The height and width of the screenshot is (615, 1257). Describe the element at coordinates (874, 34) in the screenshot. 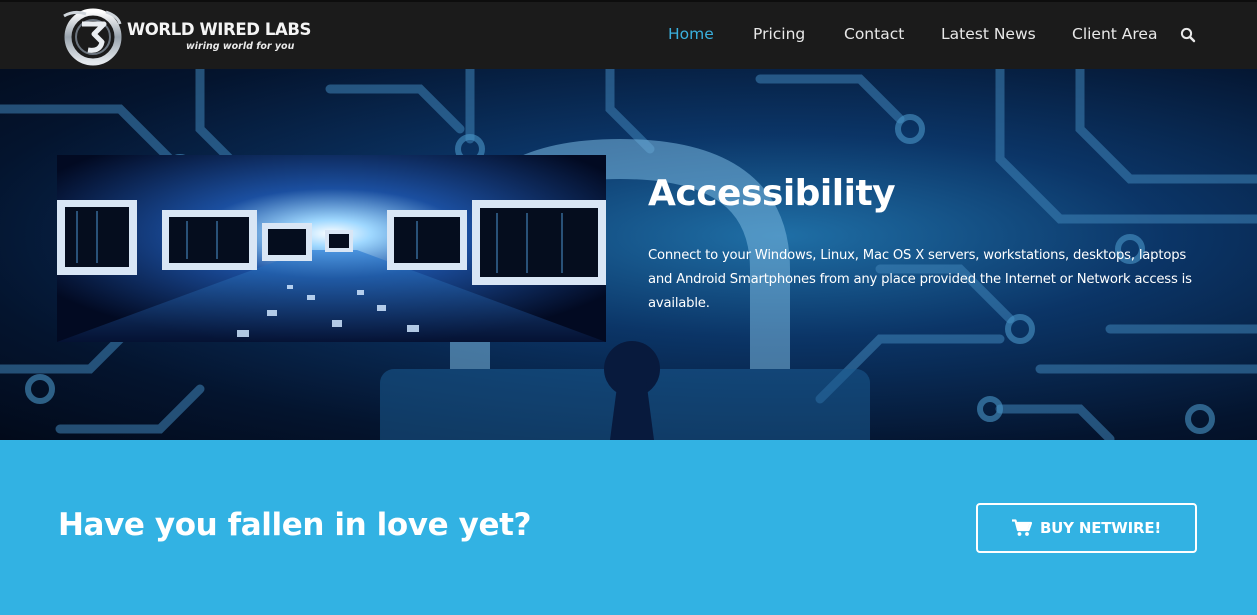

I see `nav-item-contact: Contact` at that location.